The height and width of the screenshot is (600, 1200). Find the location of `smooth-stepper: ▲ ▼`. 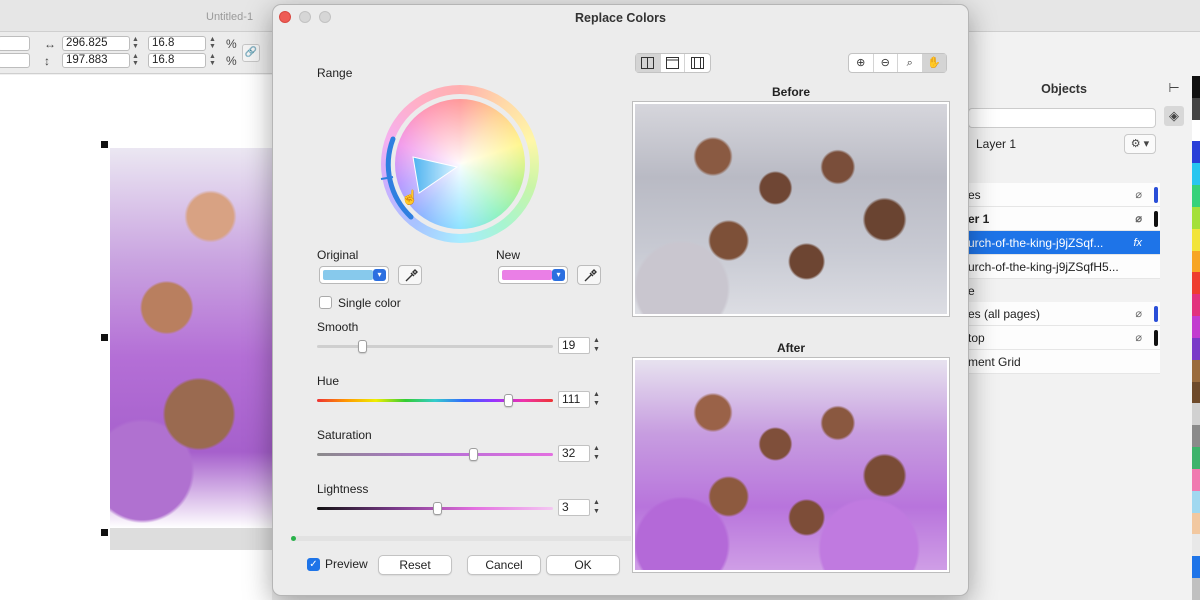

smooth-stepper: ▲ ▼ is located at coordinates (596, 346).